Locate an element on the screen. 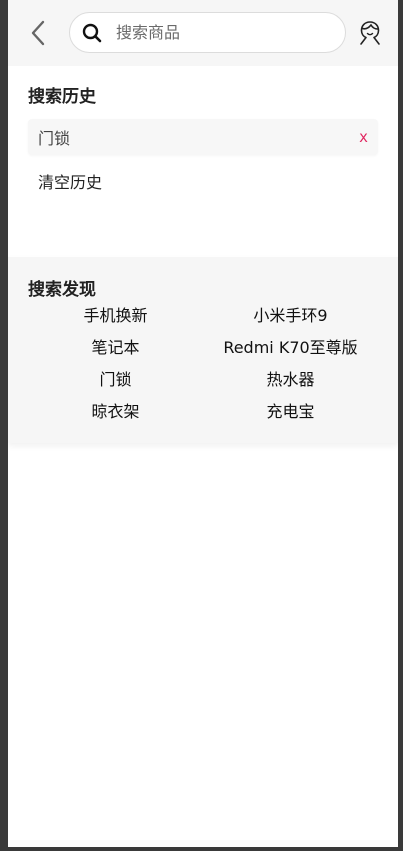 The image size is (403, 851). history-item: 门锁 x is located at coordinates (203, 137).